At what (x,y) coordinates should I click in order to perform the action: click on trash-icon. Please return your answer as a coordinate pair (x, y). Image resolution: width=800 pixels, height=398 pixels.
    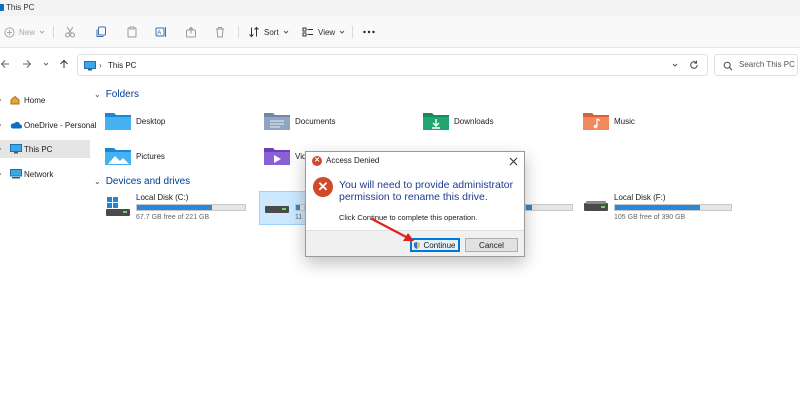
    Looking at the image, I should click on (220, 32).